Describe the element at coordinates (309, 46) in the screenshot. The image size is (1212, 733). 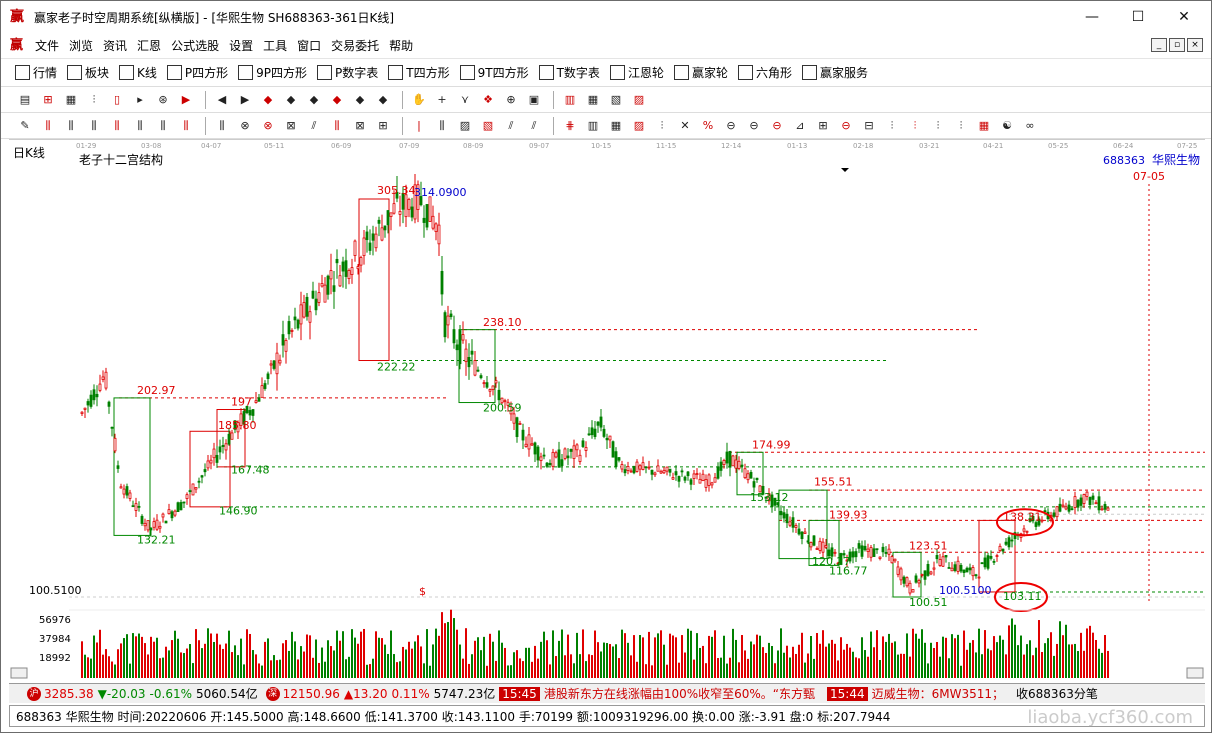
I see `menu-window: 窗口` at that location.